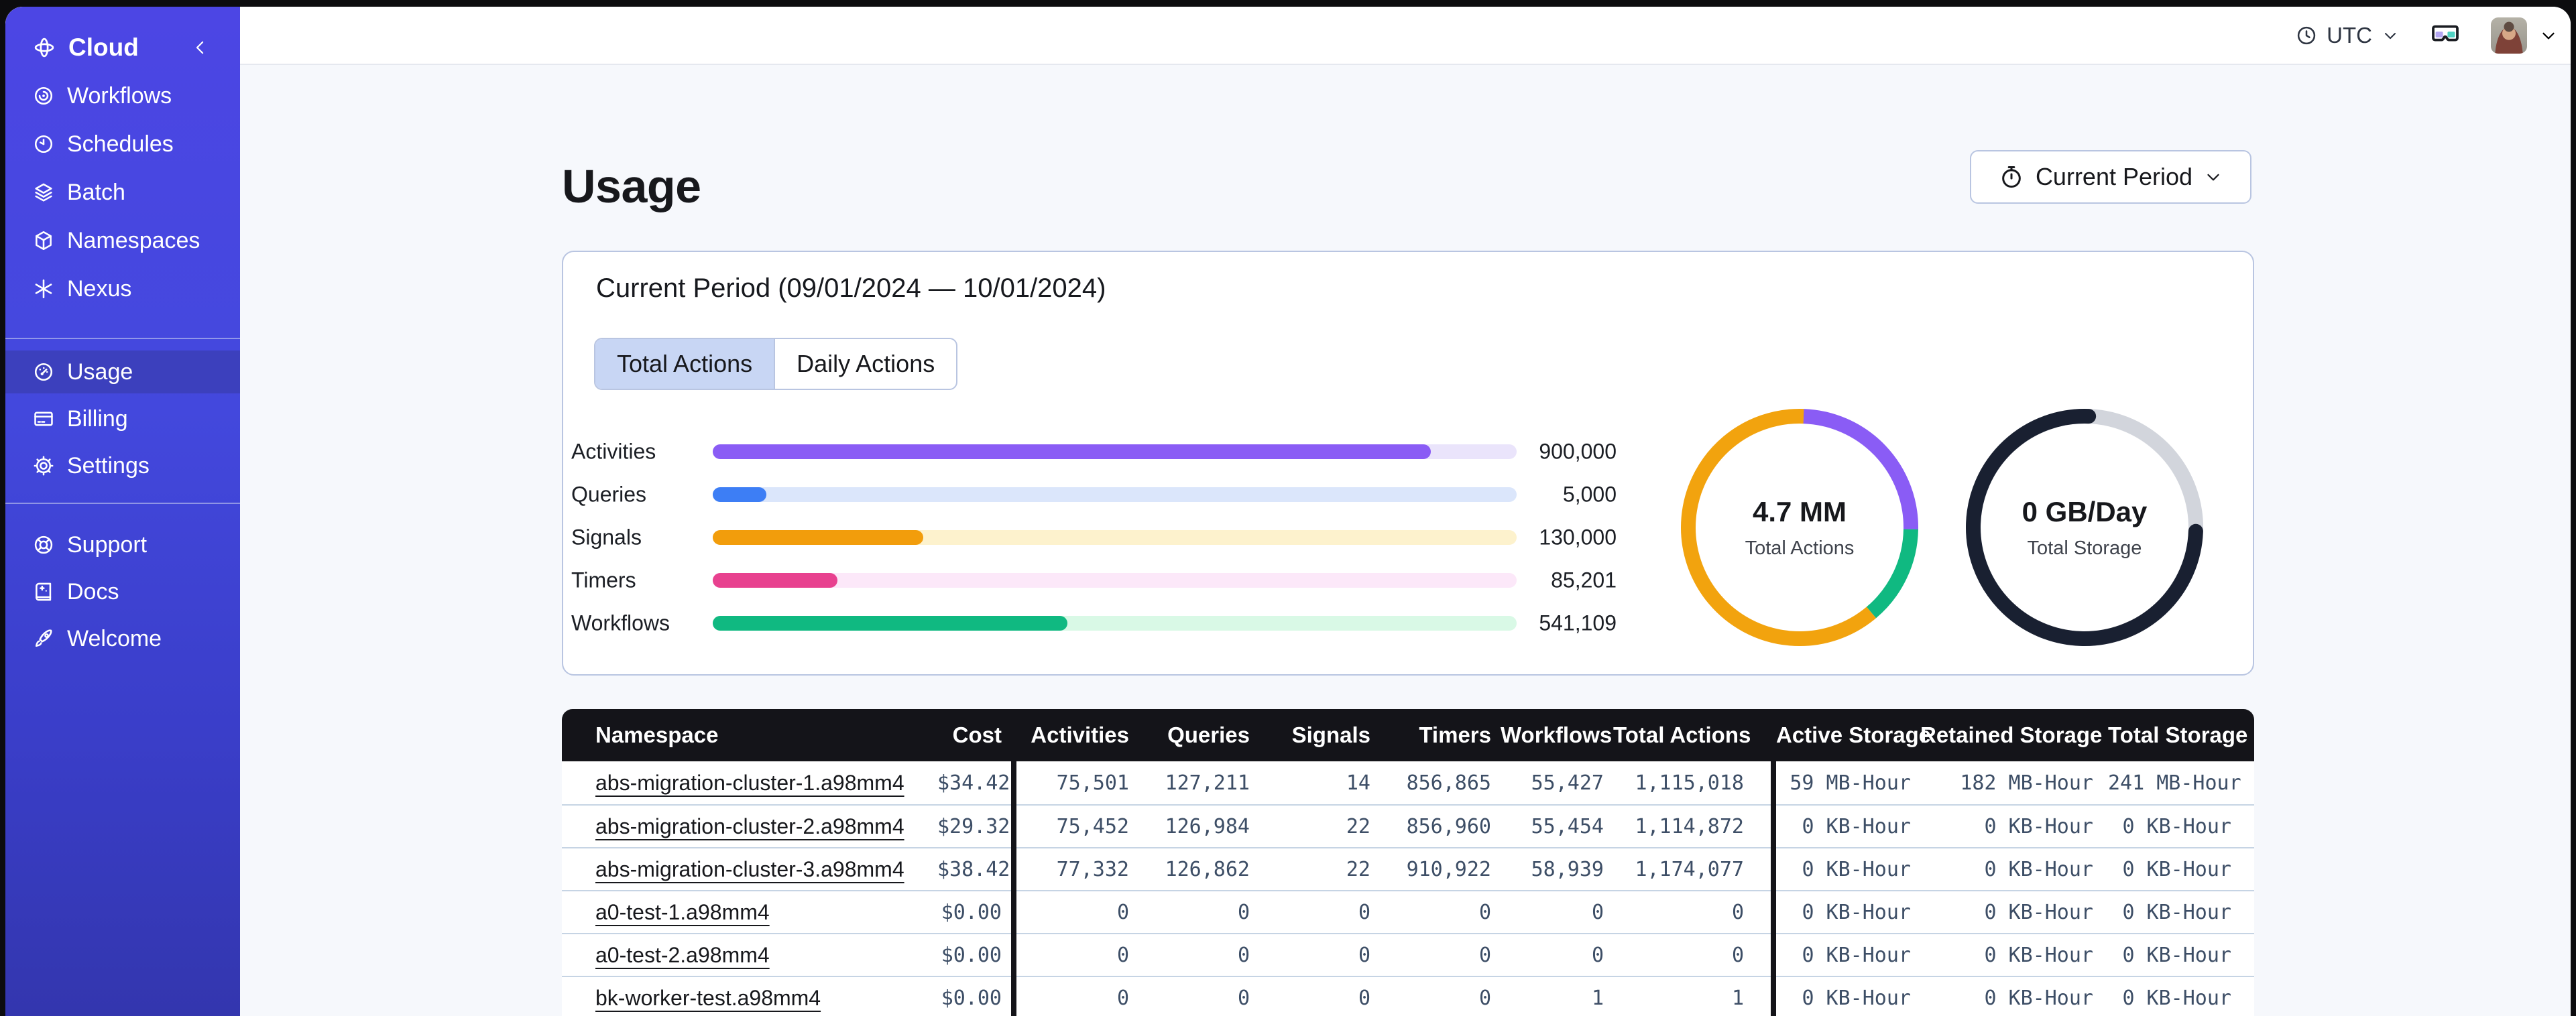 This screenshot has width=2576, height=1016. Describe the element at coordinates (43, 240) in the screenshot. I see `namespaces-icon` at that location.